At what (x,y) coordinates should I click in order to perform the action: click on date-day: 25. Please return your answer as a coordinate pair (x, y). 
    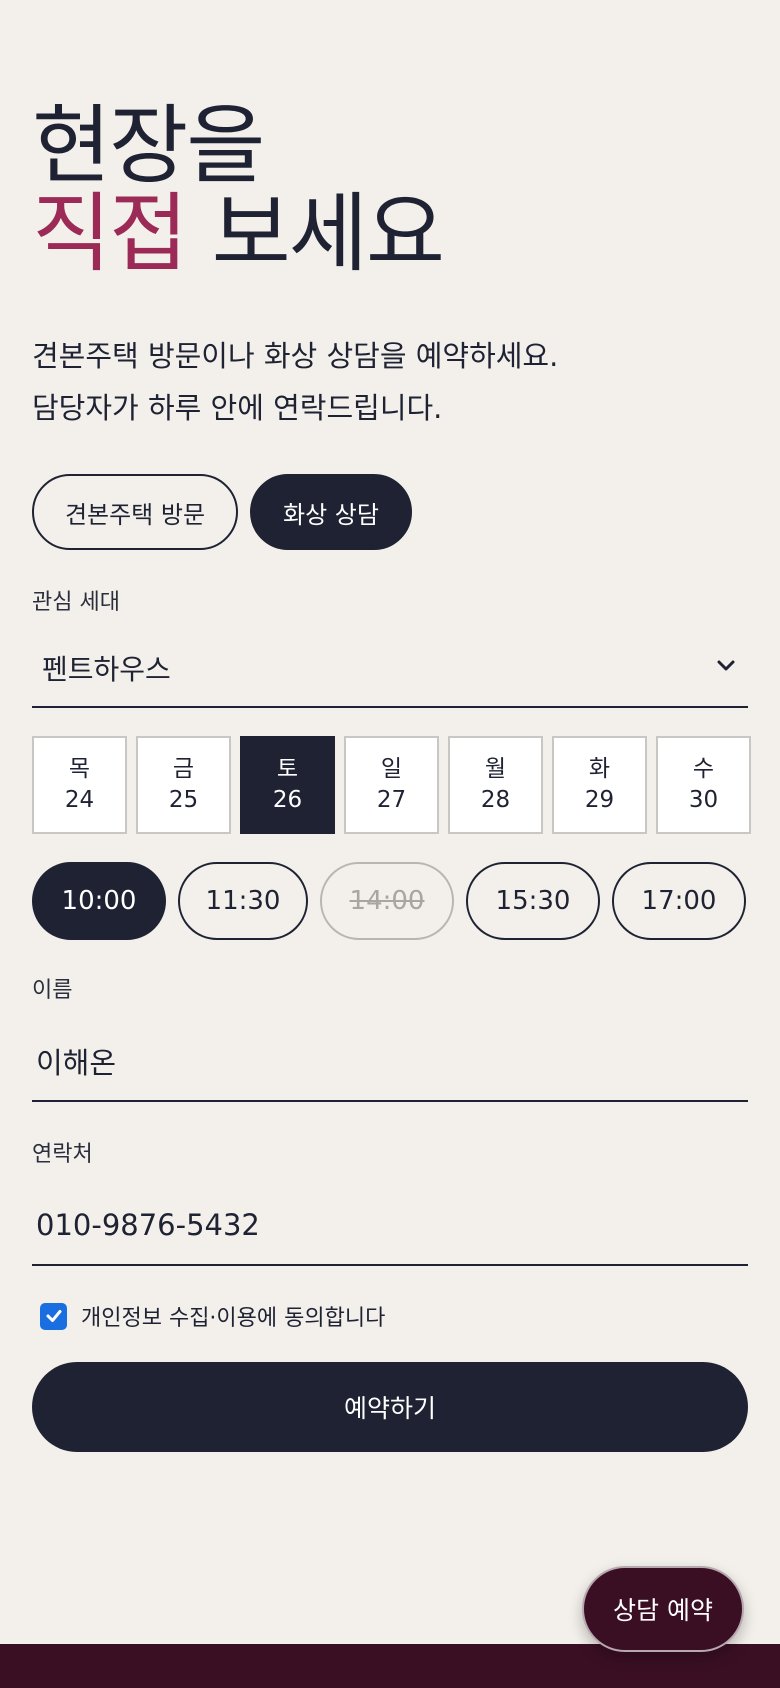
    Looking at the image, I should click on (183, 800).